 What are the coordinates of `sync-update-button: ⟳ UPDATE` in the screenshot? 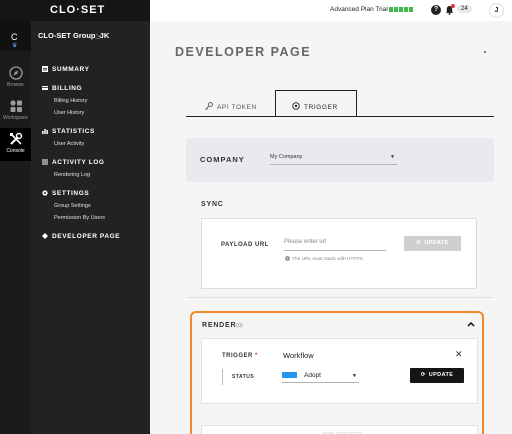 It's located at (432, 243).